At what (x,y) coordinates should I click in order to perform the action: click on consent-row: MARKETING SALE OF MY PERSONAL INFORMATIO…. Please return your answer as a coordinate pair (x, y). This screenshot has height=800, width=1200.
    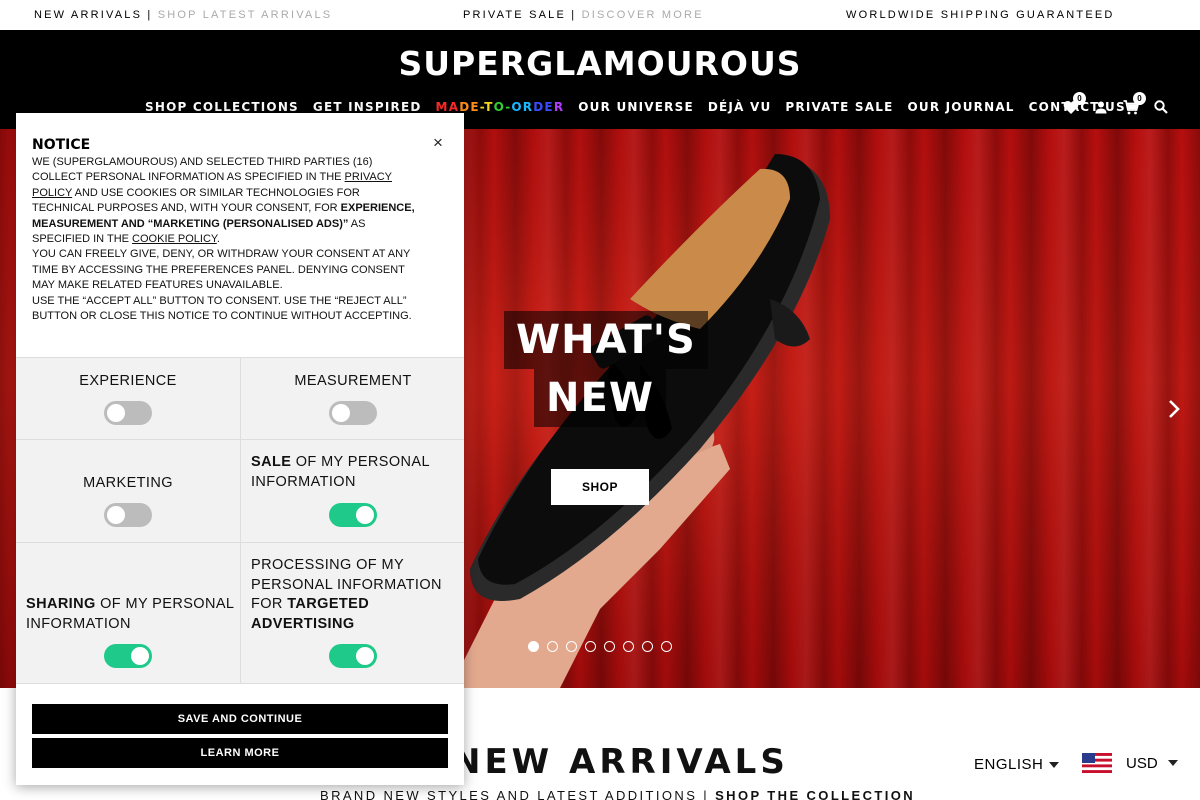
    Looking at the image, I should click on (240, 491).